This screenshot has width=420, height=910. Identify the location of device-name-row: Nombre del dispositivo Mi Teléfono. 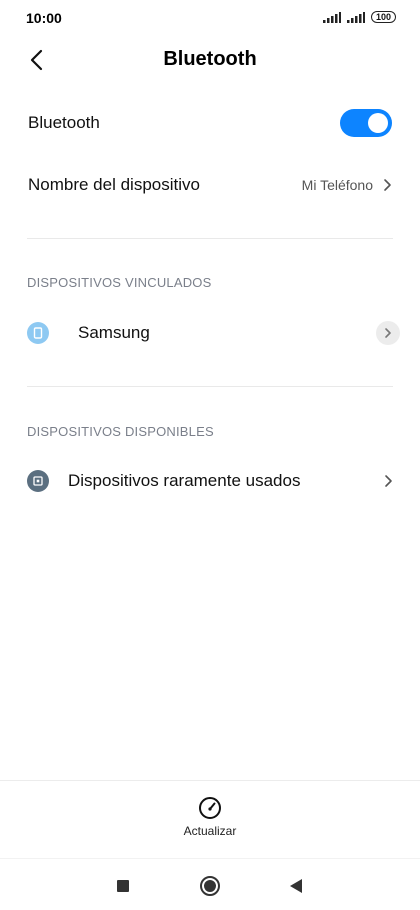
(210, 185).